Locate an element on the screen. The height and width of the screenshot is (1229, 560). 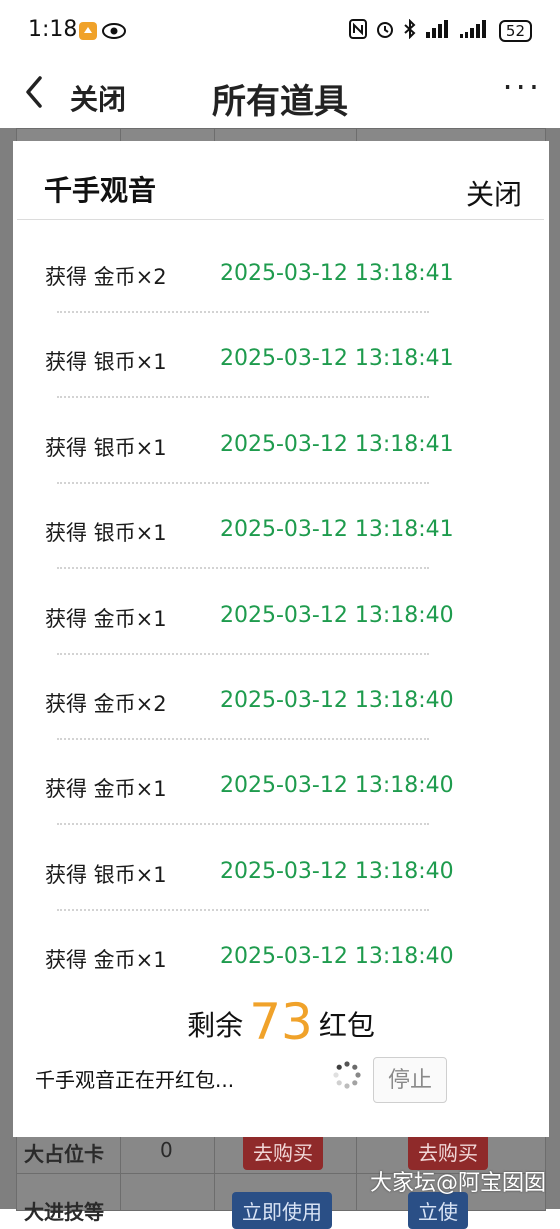
remaining-count: 73 is located at coordinates (281, 1022).